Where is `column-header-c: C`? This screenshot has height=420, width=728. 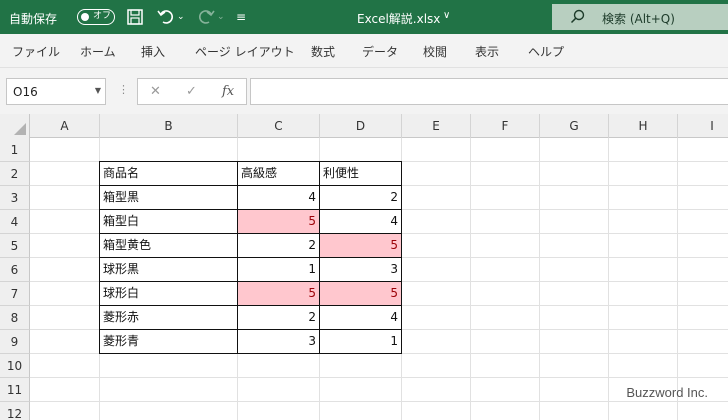
column-header-c: C is located at coordinates (279, 126).